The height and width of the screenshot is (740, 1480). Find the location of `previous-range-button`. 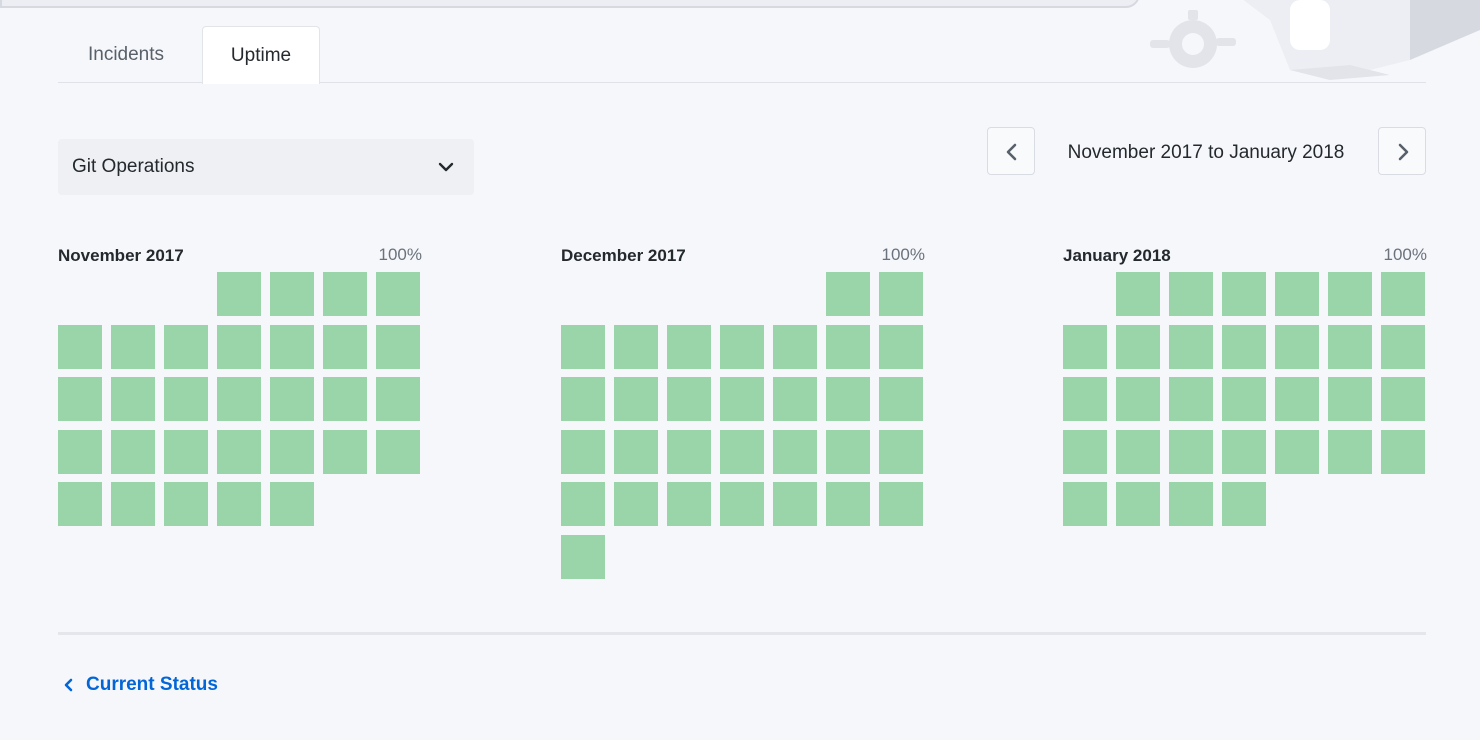

previous-range-button is located at coordinates (1011, 151).